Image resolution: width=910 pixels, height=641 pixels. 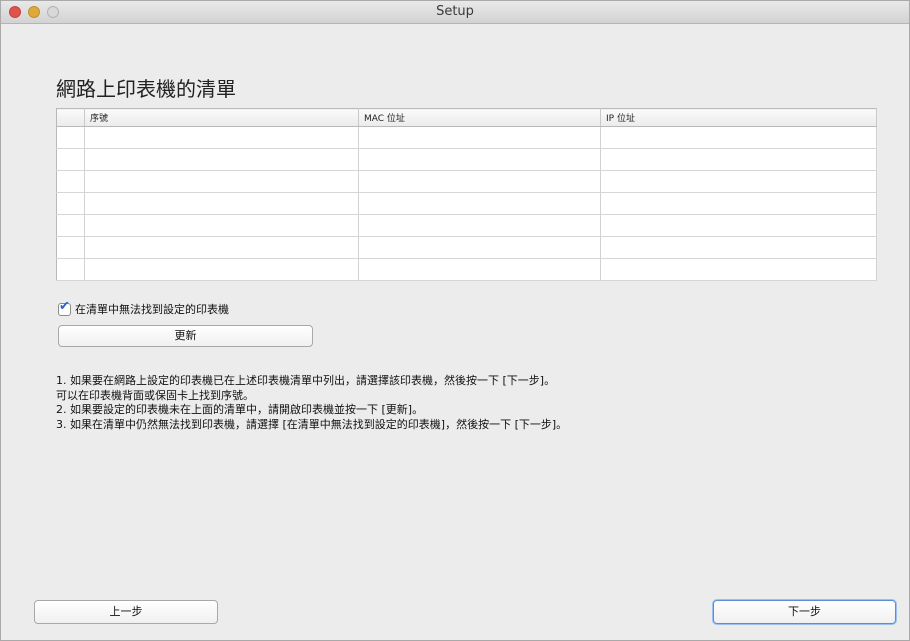 I want to click on back-button: 上一步, so click(x=126, y=612).